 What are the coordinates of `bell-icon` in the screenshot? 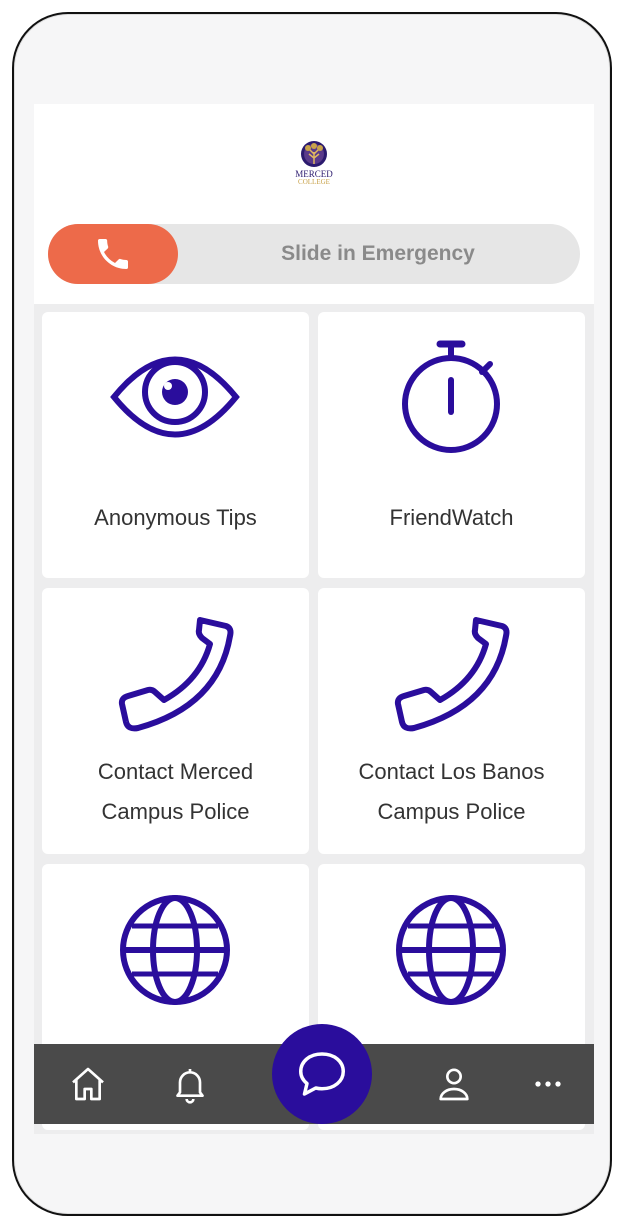 It's located at (190, 1086).